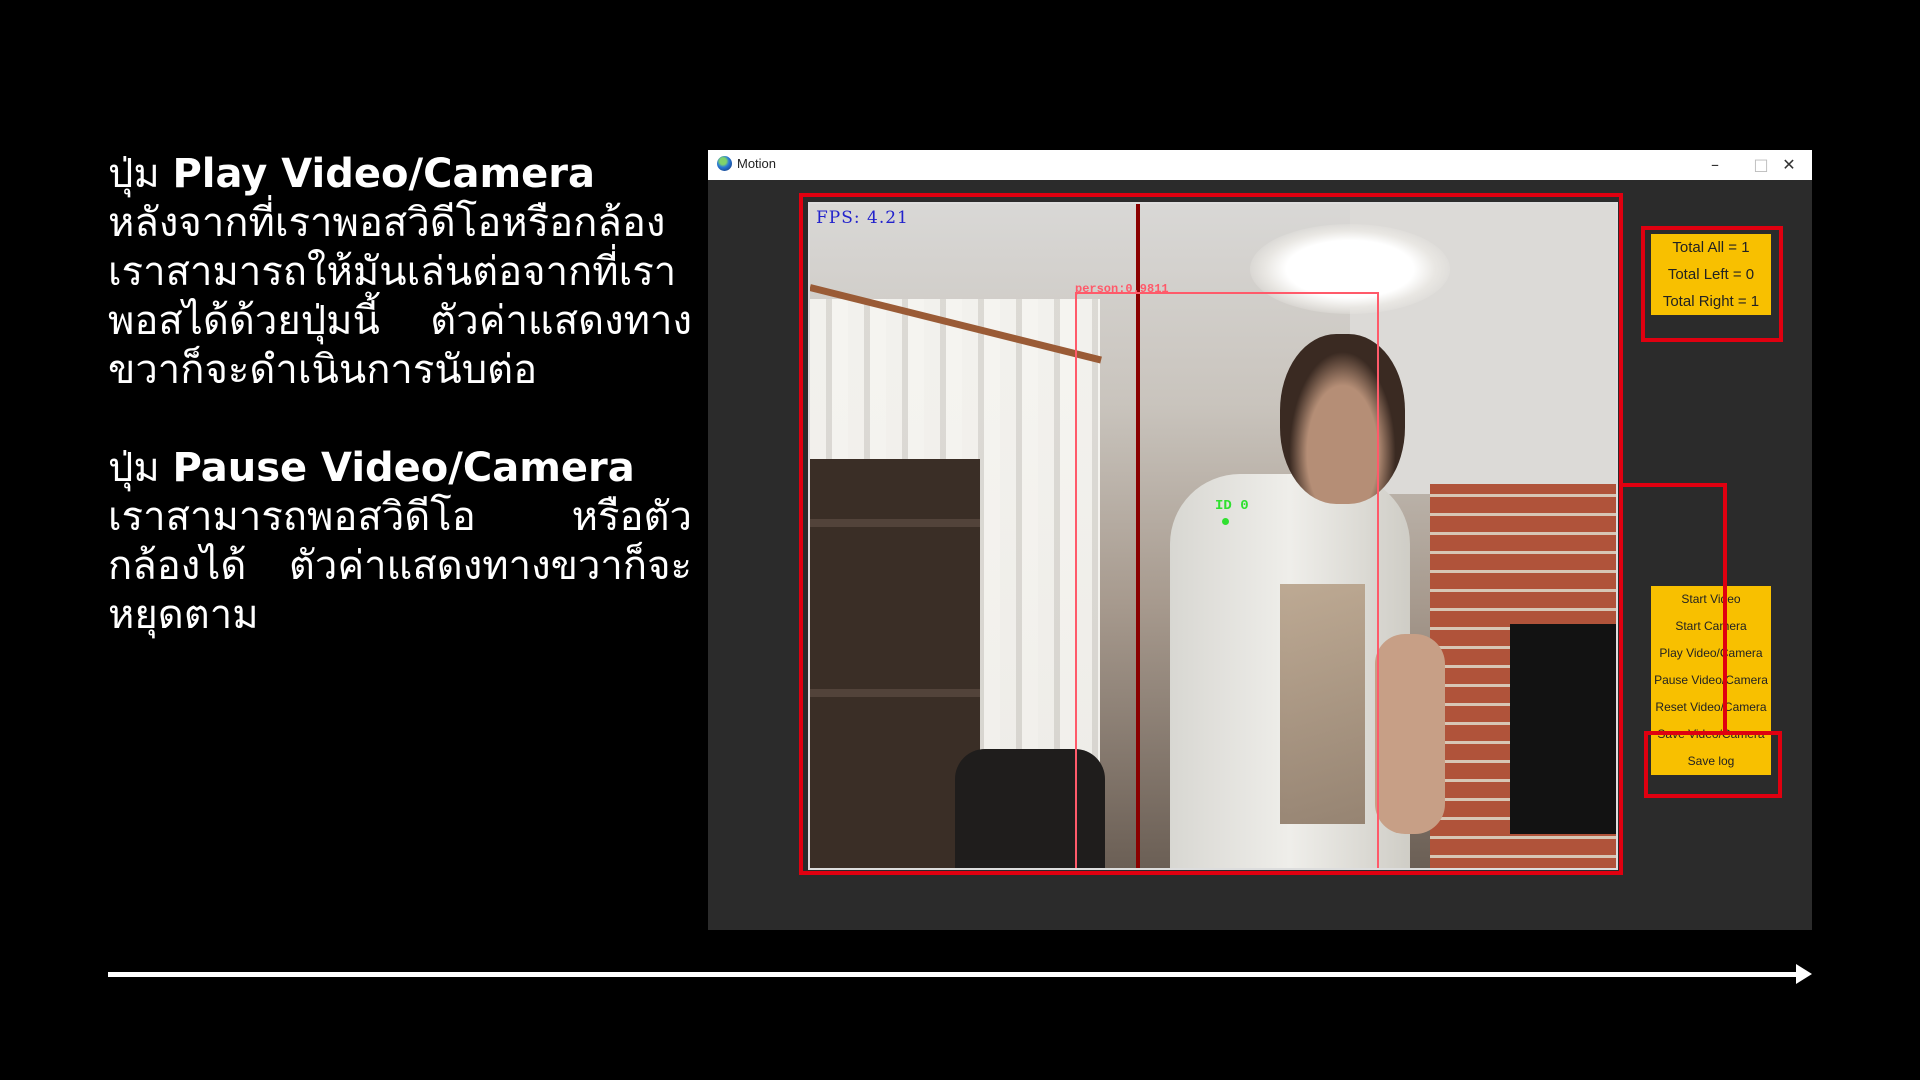  I want to click on play-heading-name: Play Video/Camera, so click(383, 174).